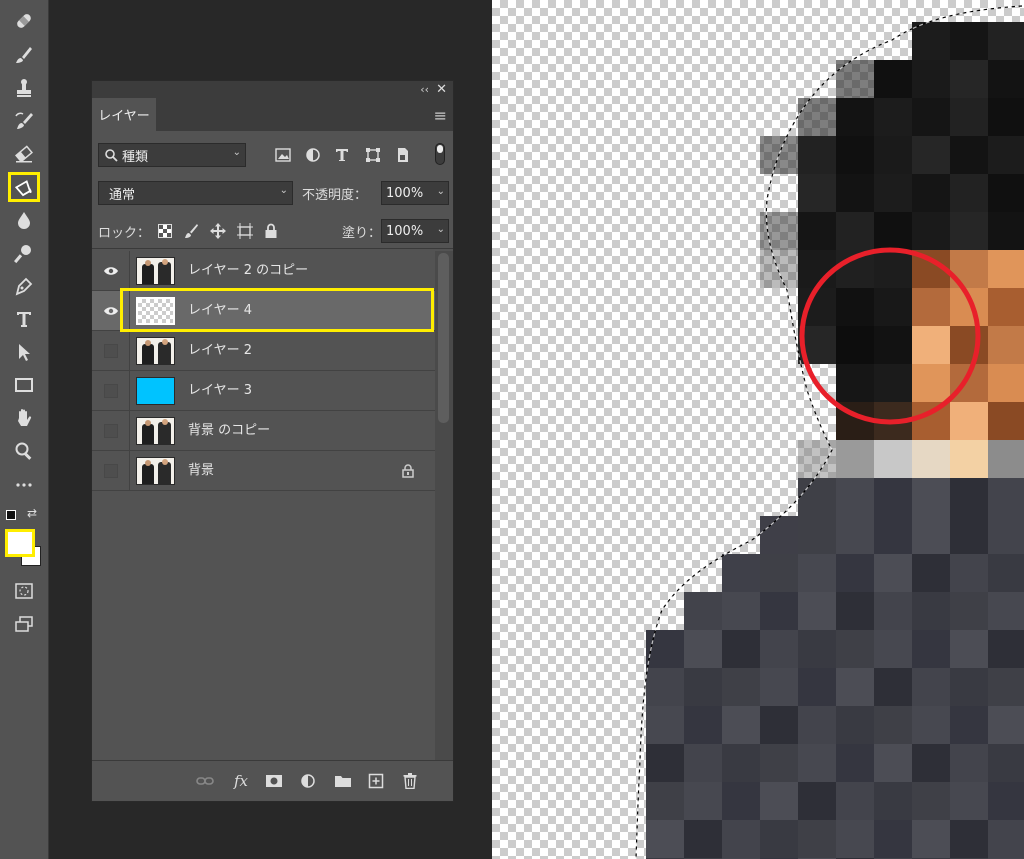  I want to click on layer-name: レイヤー 3, so click(220, 390).